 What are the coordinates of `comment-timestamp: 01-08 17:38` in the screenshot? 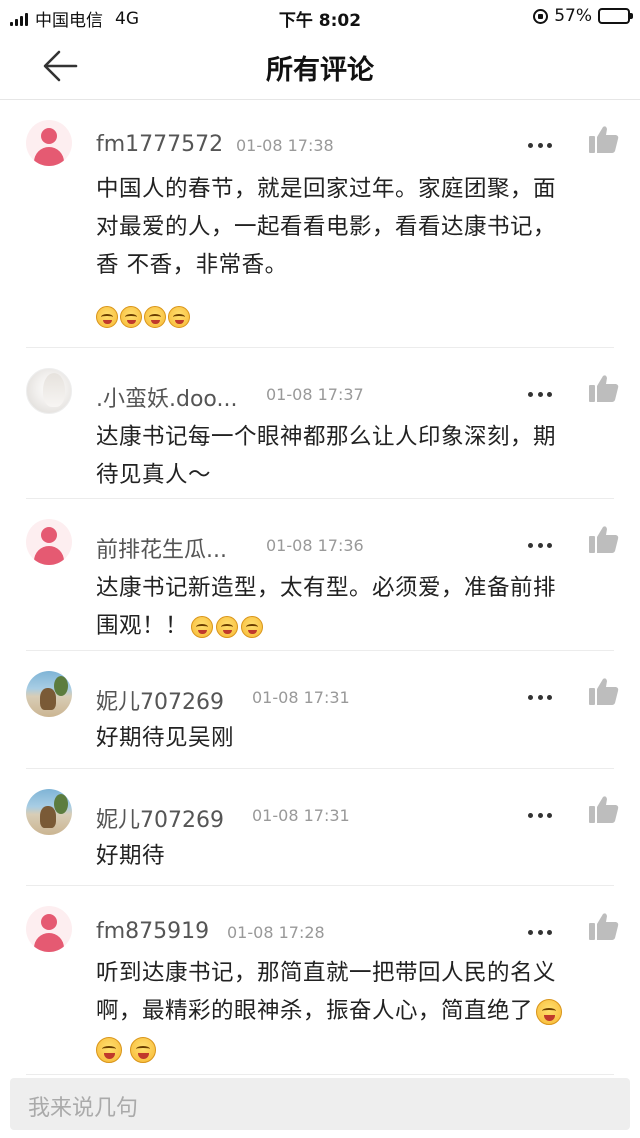 It's located at (285, 145).